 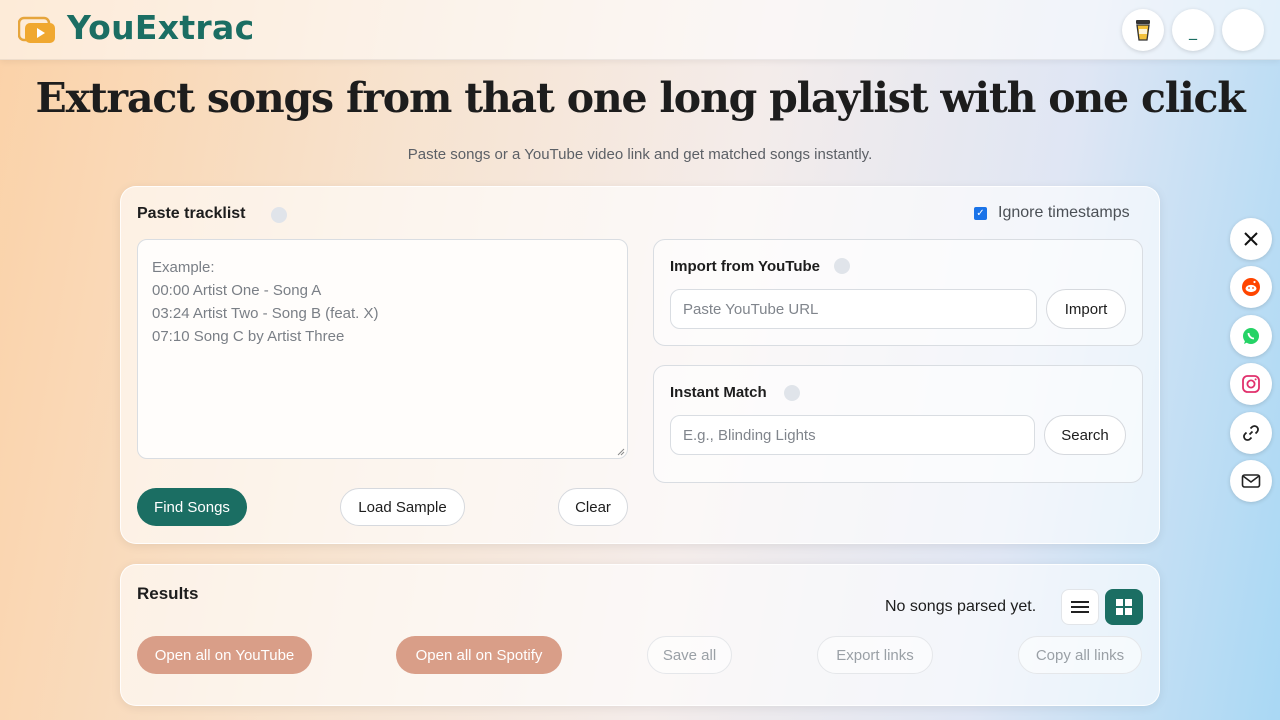 What do you see at coordinates (1064, 213) in the screenshot?
I see `ignore-timestamps-label: Ignore timestamps` at bounding box center [1064, 213].